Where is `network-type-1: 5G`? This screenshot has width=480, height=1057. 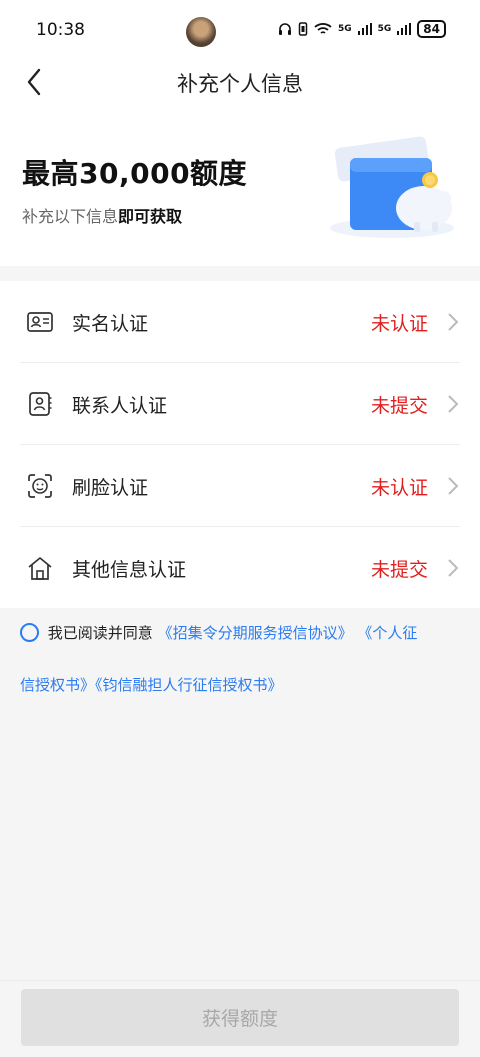
network-type-1: 5G is located at coordinates (344, 28).